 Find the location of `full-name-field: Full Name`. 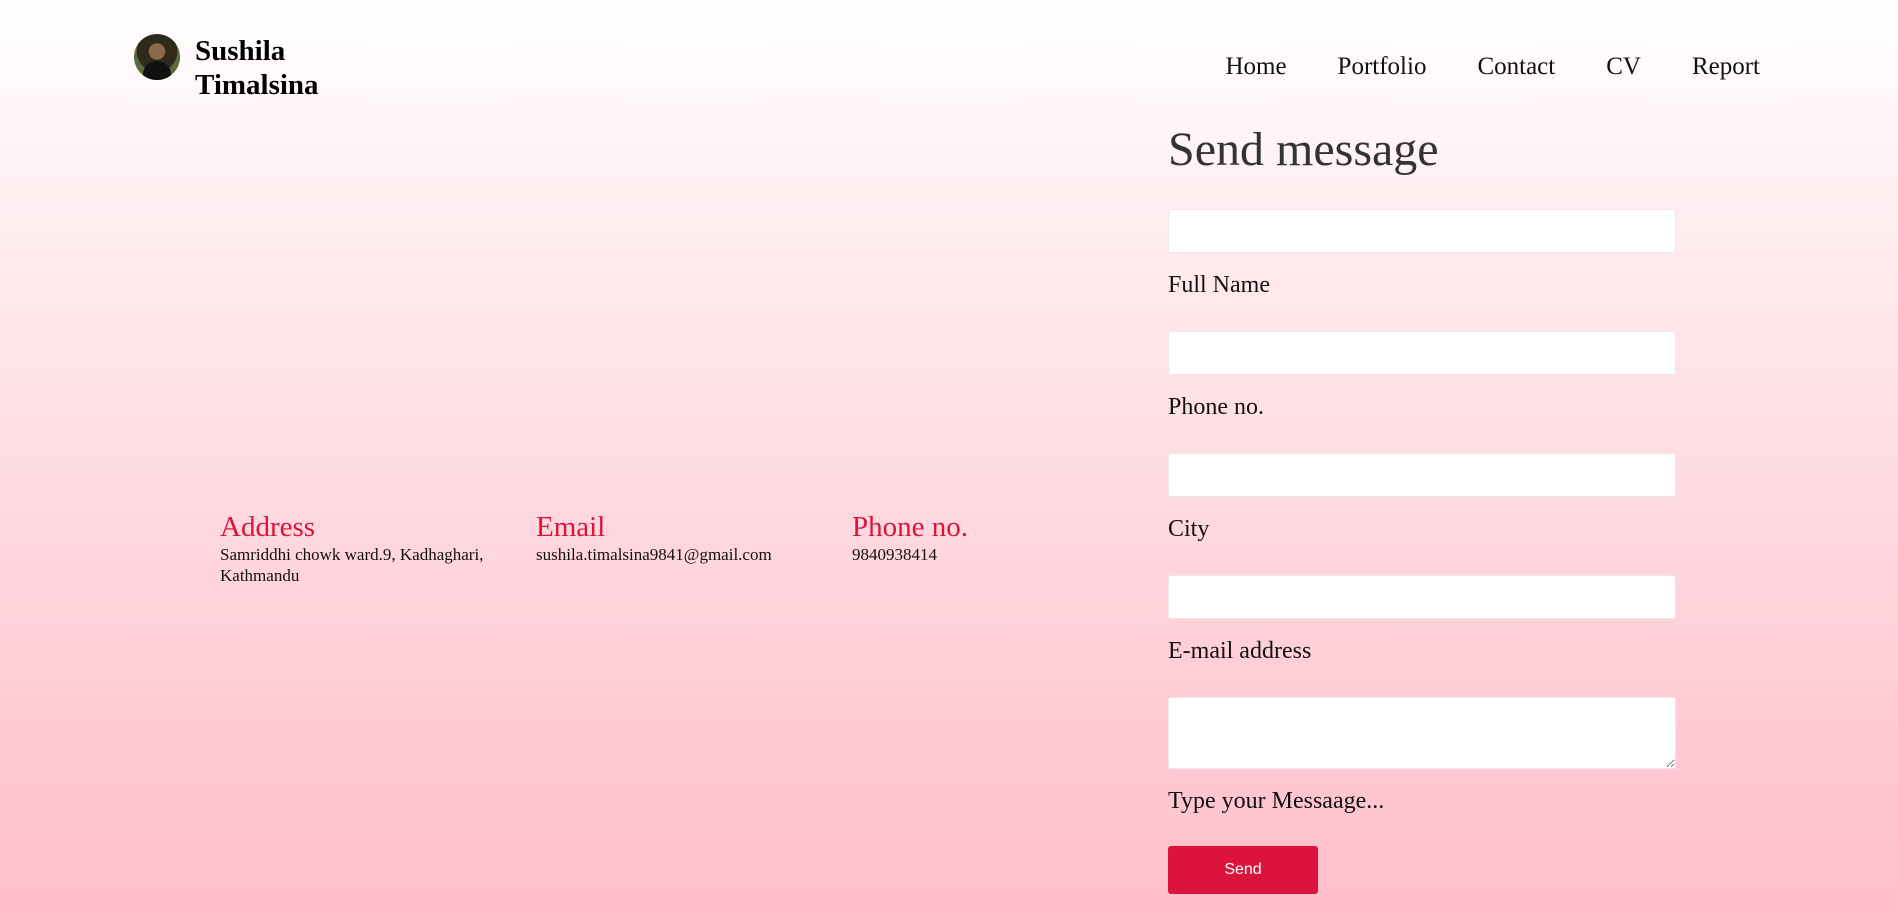

full-name-field: Full Name is located at coordinates (1422, 254).